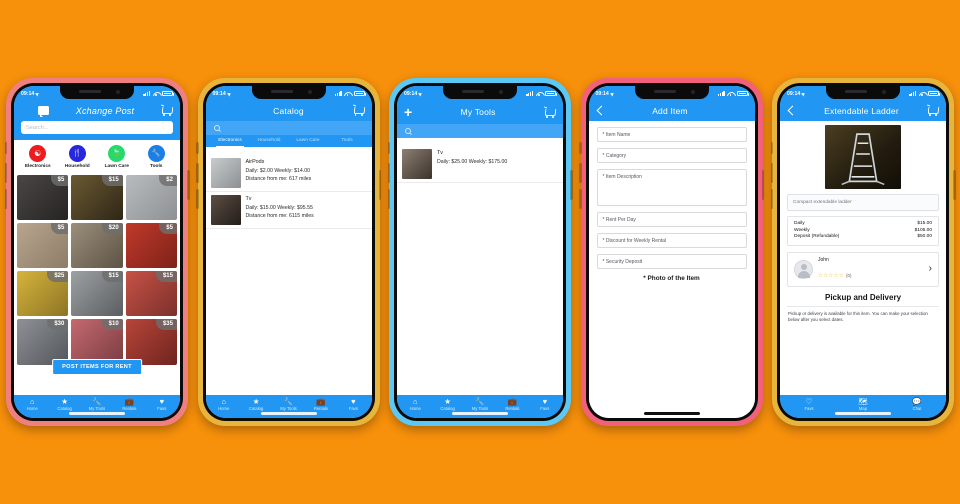  What do you see at coordinates (32, 401) in the screenshot?
I see `home-icon: ⌂` at bounding box center [32, 401].